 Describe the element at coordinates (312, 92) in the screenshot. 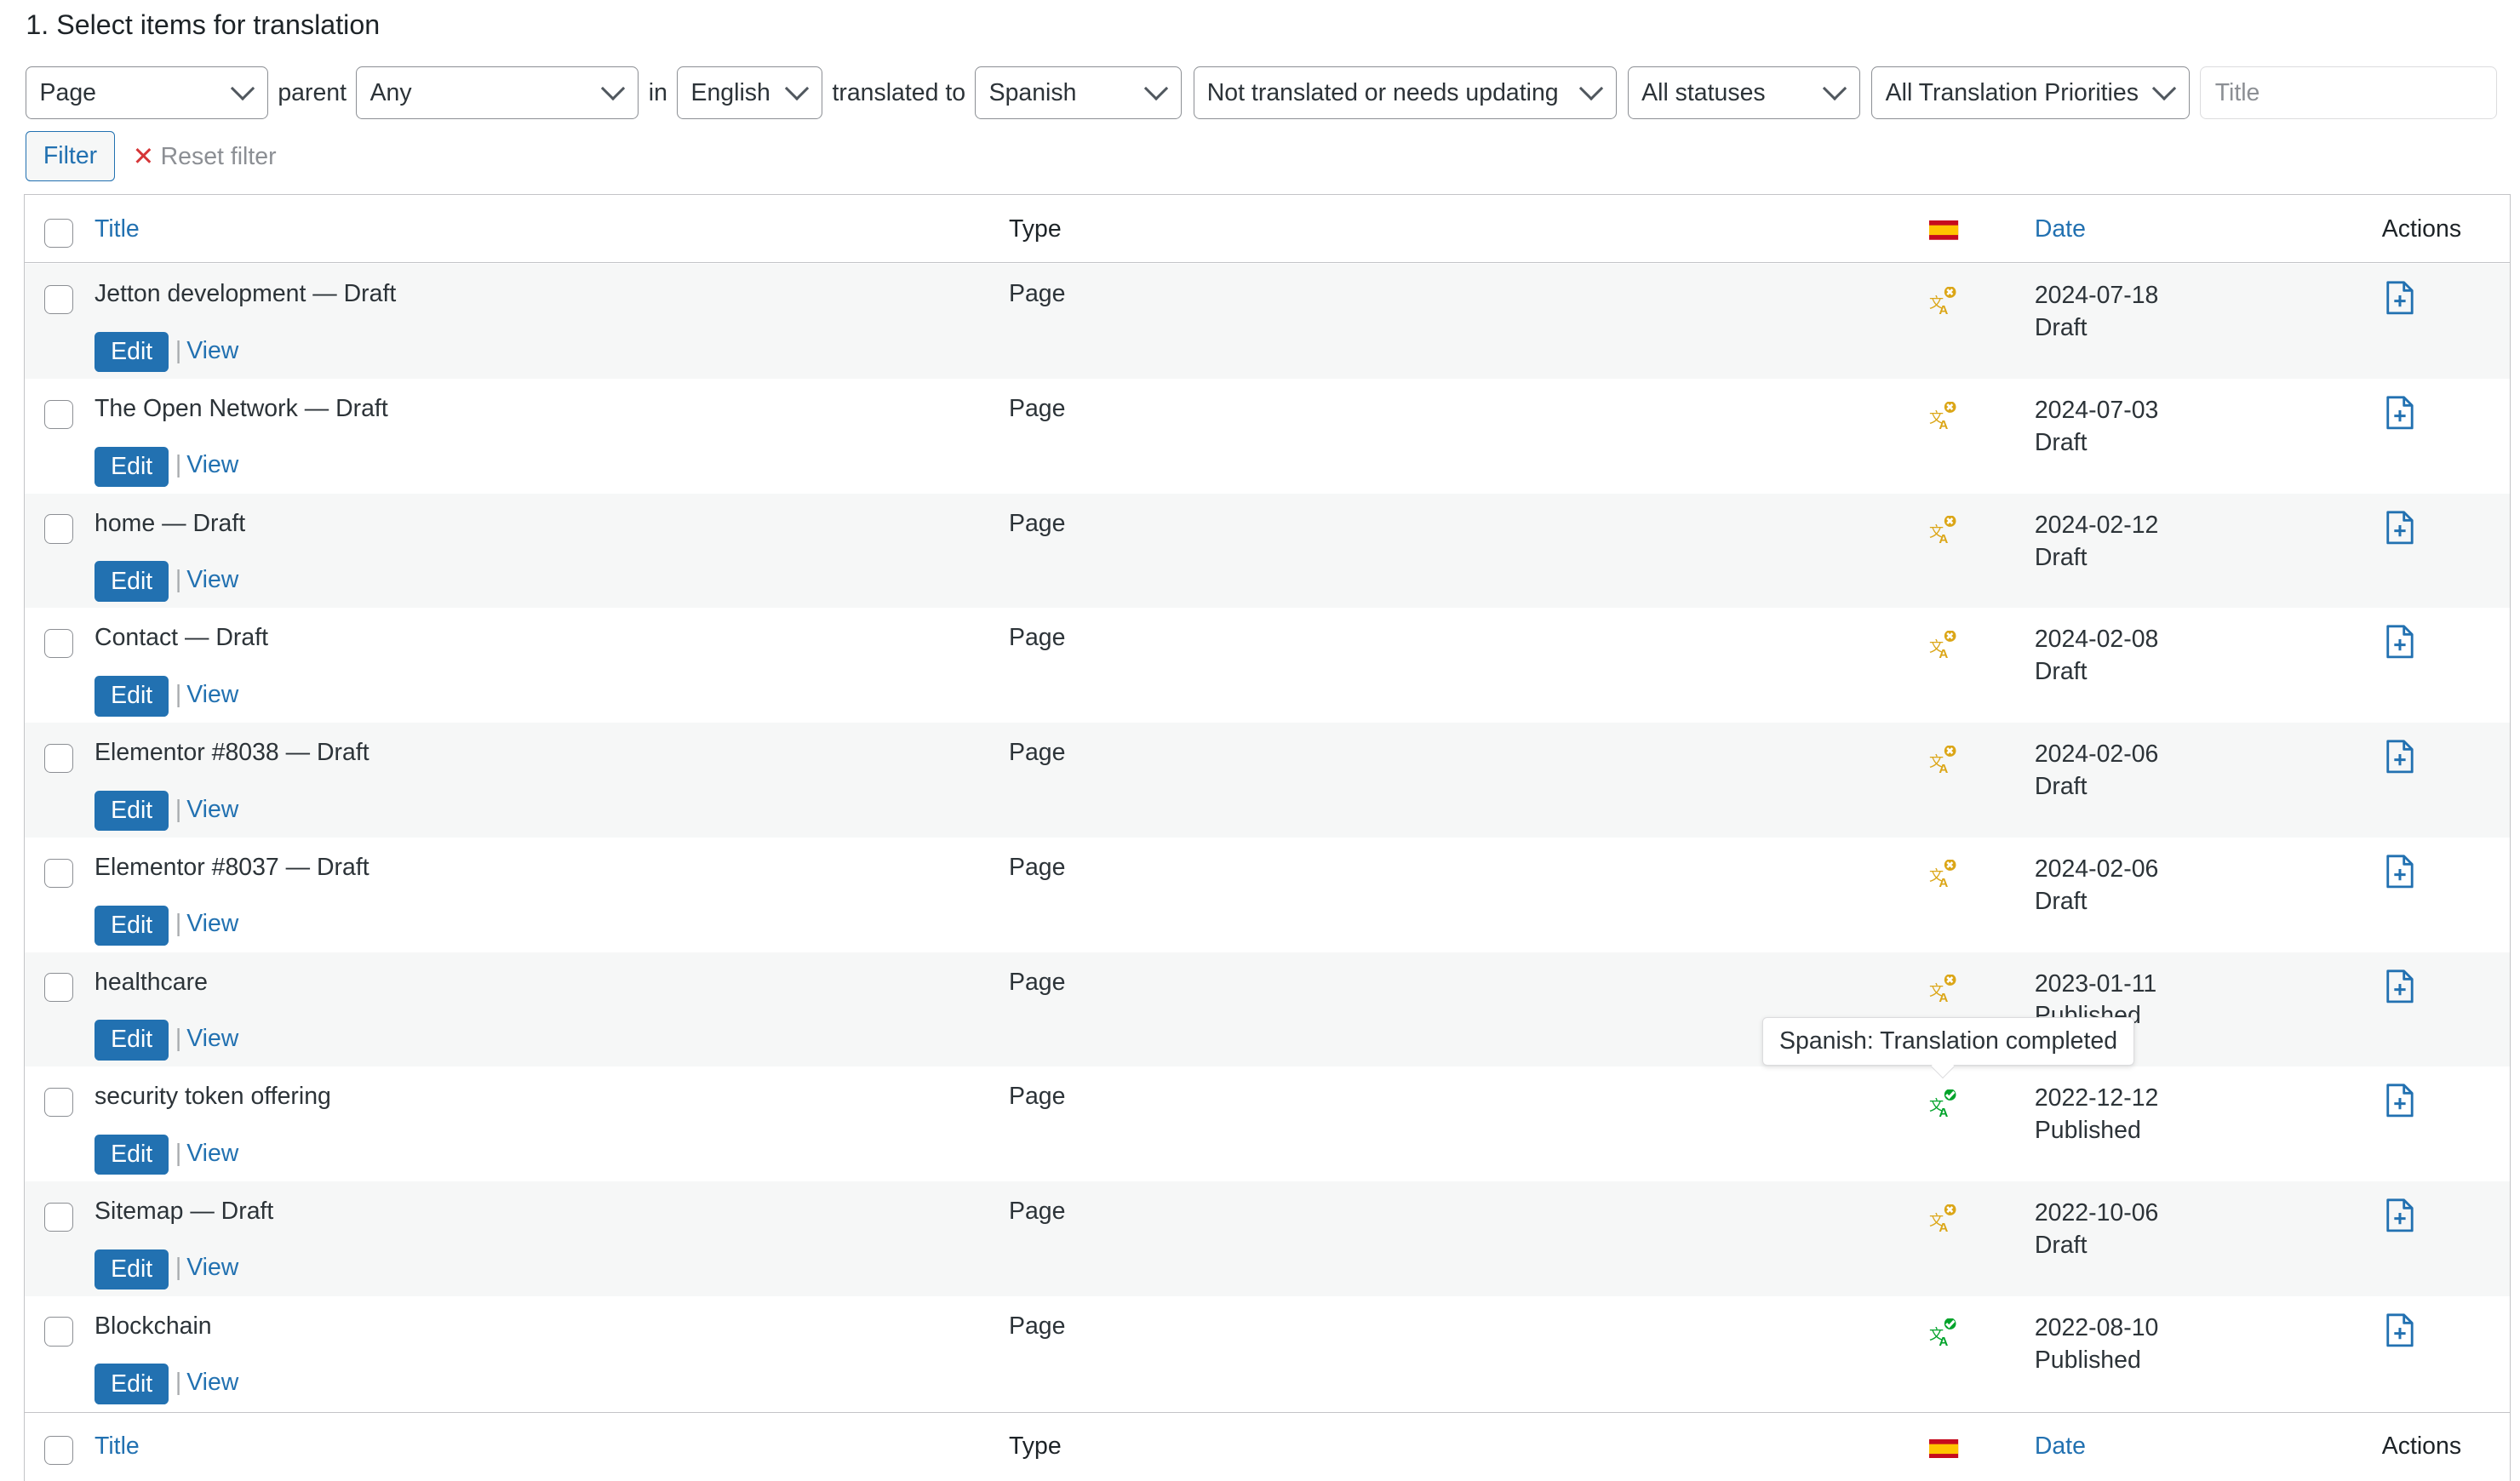

I see `parent-label: parent` at that location.